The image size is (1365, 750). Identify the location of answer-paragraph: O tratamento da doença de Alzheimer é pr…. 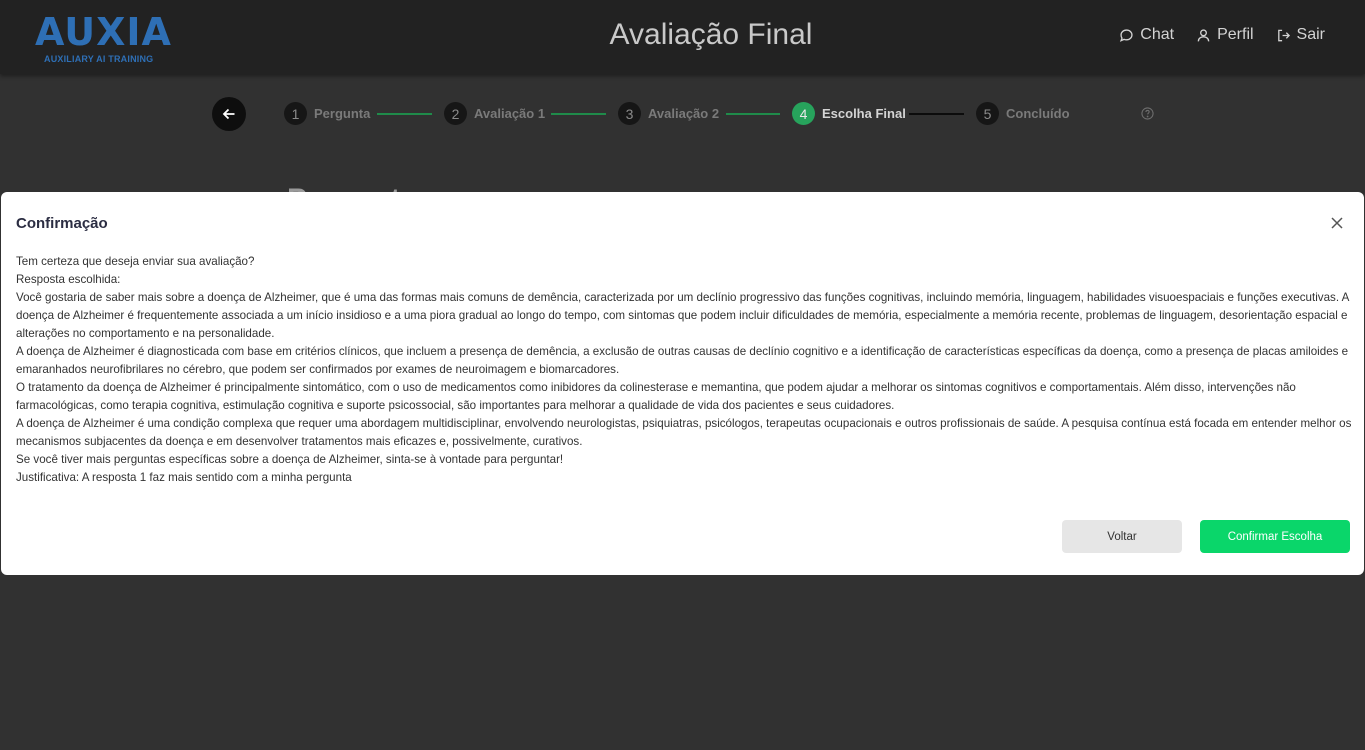
(656, 396).